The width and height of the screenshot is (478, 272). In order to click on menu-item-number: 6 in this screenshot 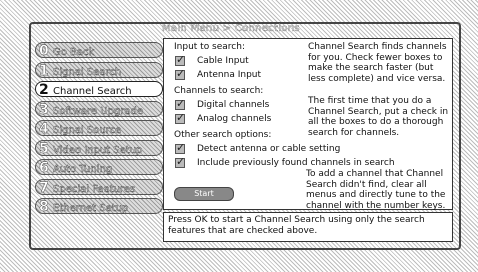, I will do `click(44, 168)`.